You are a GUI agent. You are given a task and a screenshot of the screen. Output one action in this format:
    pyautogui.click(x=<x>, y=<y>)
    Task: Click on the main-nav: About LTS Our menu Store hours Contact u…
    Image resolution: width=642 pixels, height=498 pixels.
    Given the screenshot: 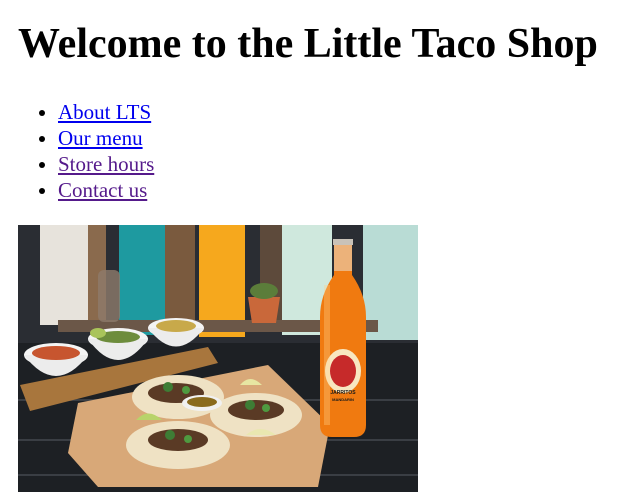 What is the action you would take?
    pyautogui.click(x=86, y=151)
    